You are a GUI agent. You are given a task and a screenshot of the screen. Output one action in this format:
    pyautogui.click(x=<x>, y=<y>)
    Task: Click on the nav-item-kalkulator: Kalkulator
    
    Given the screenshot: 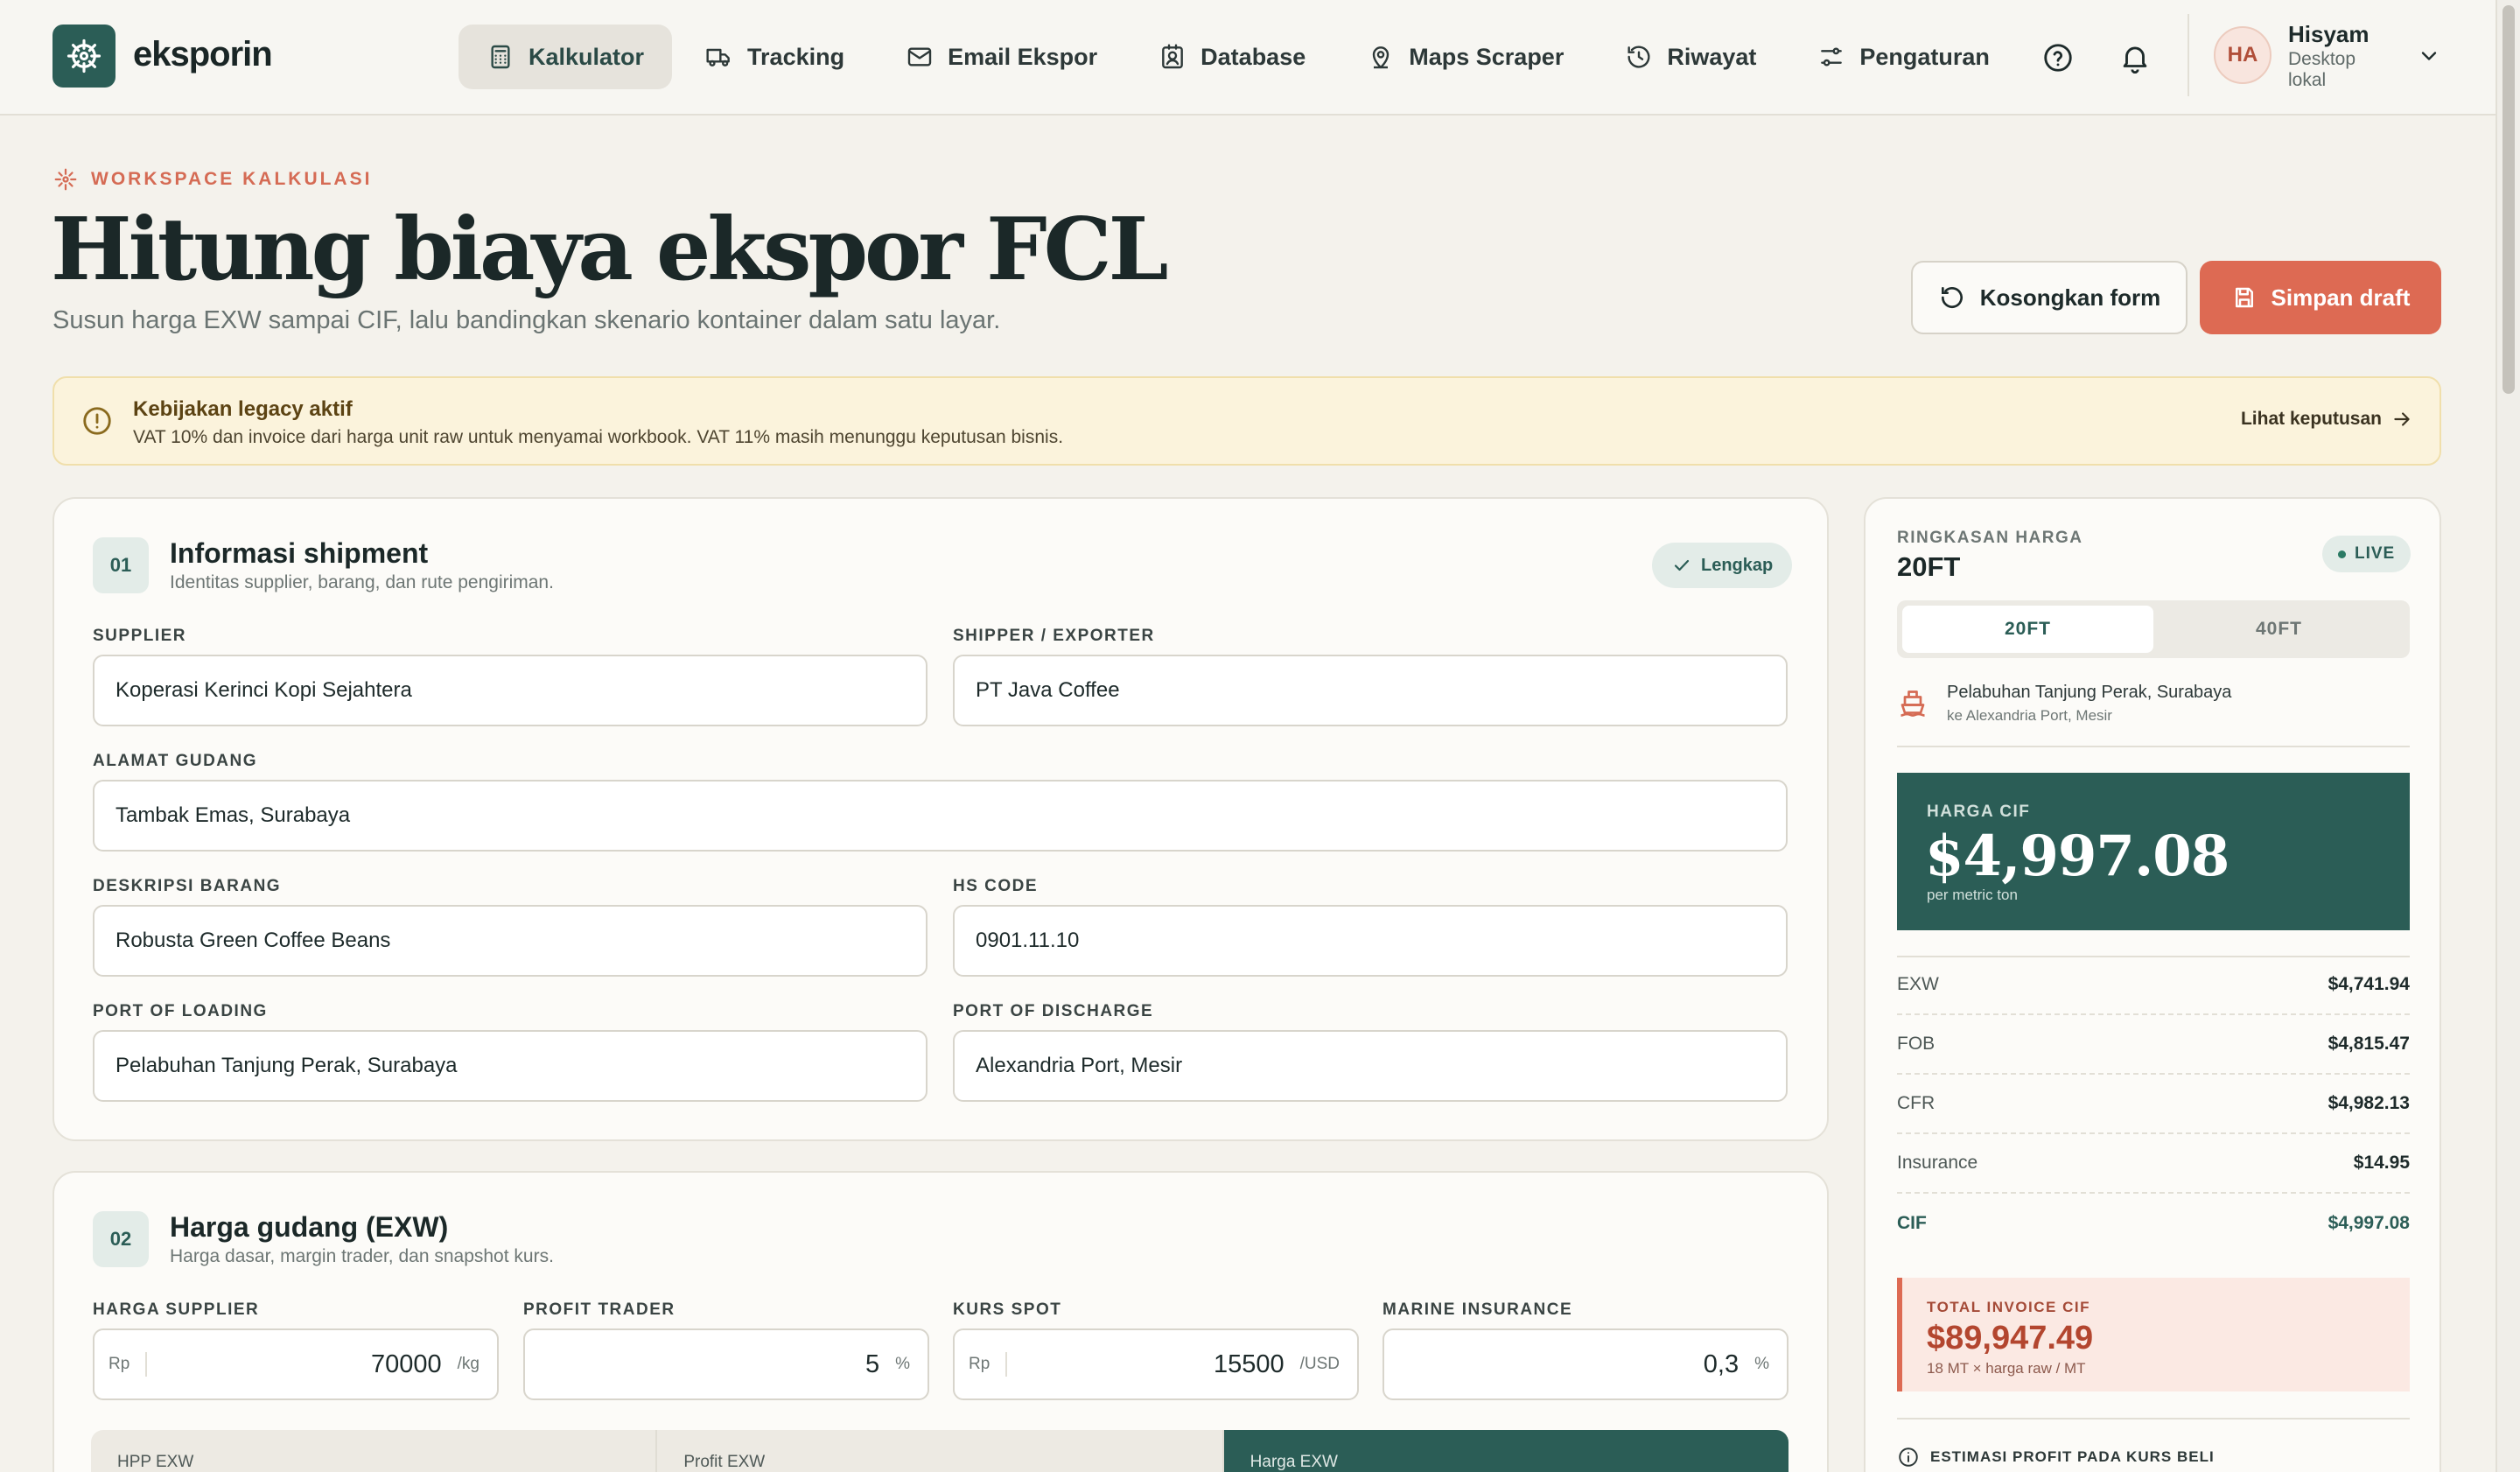 What is the action you would take?
    pyautogui.click(x=565, y=57)
    